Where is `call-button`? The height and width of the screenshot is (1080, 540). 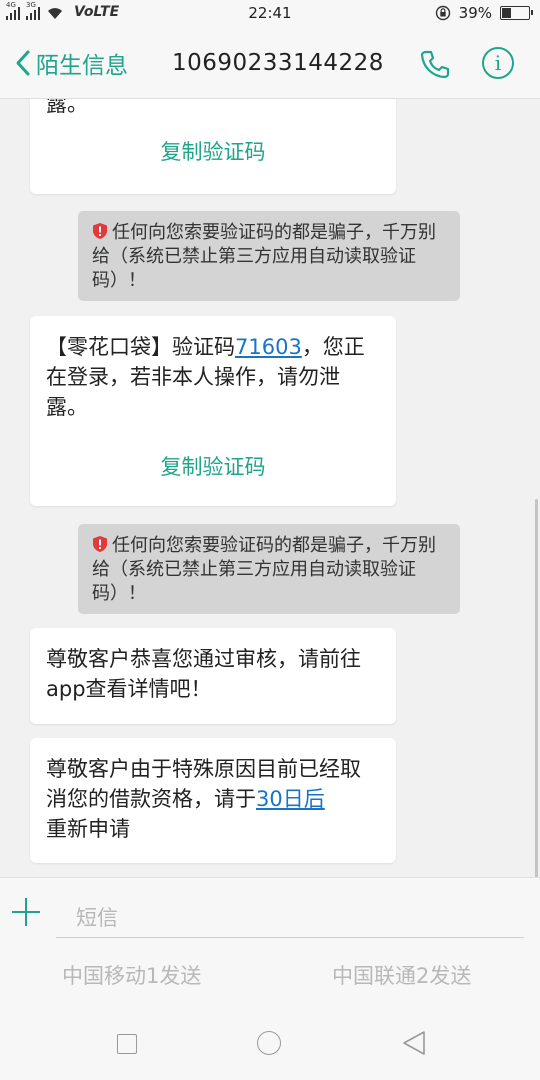 call-button is located at coordinates (435, 64).